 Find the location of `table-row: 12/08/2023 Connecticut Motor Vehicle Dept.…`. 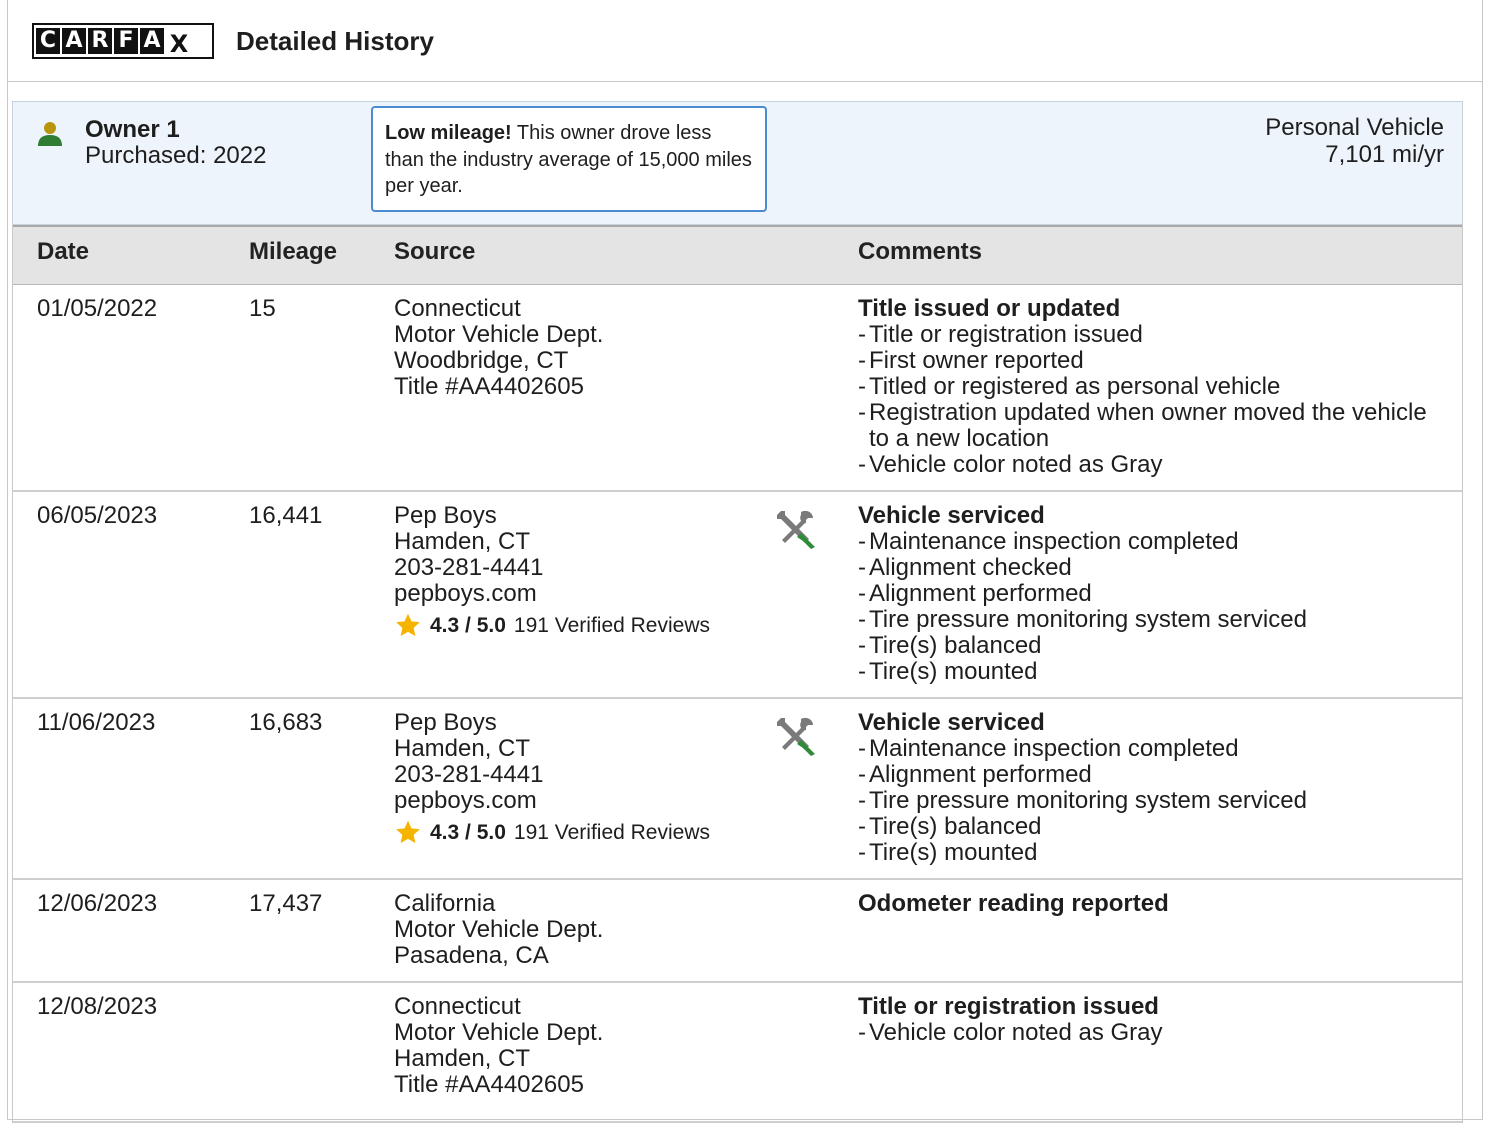

table-row: 12/08/2023 Connecticut Motor Vehicle Dept.… is located at coordinates (737, 1053).